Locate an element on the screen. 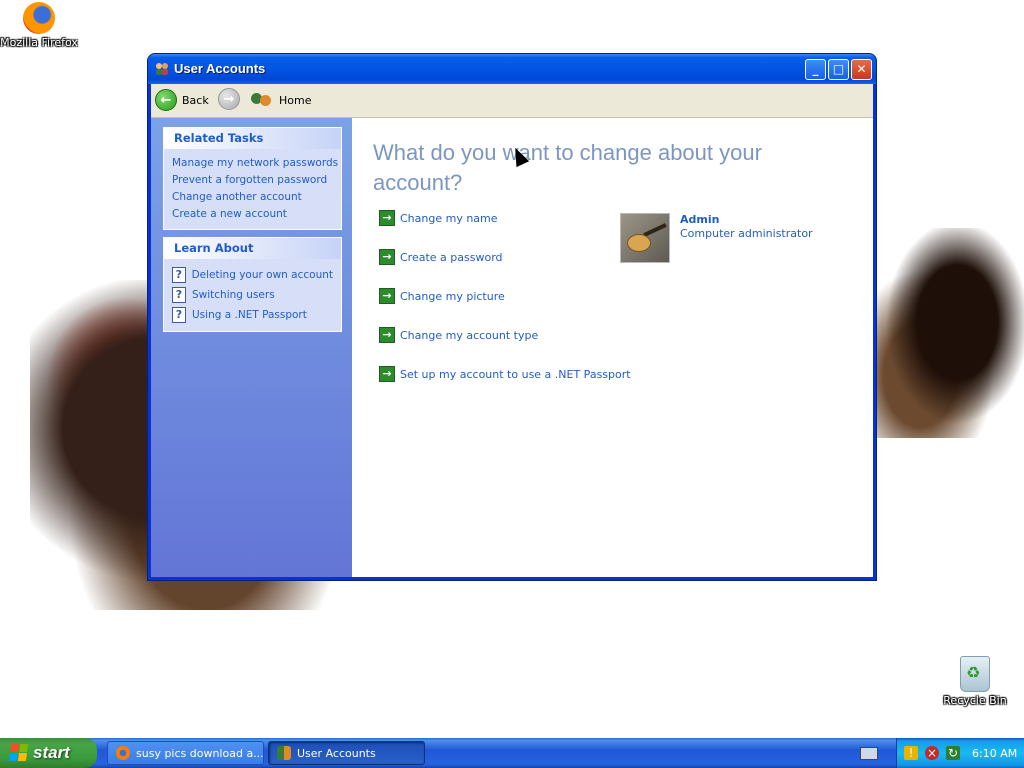 This screenshot has width=1024, height=768. windows-logo-icon is located at coordinates (19, 753).